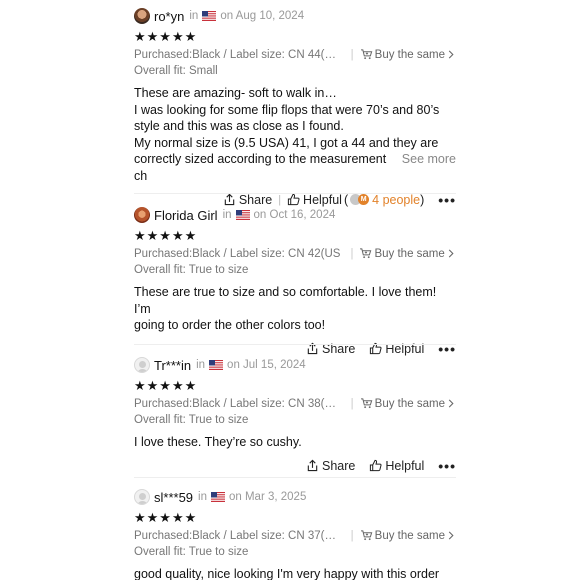  I want to click on review-line: going to order the other colors too!, so click(230, 325).